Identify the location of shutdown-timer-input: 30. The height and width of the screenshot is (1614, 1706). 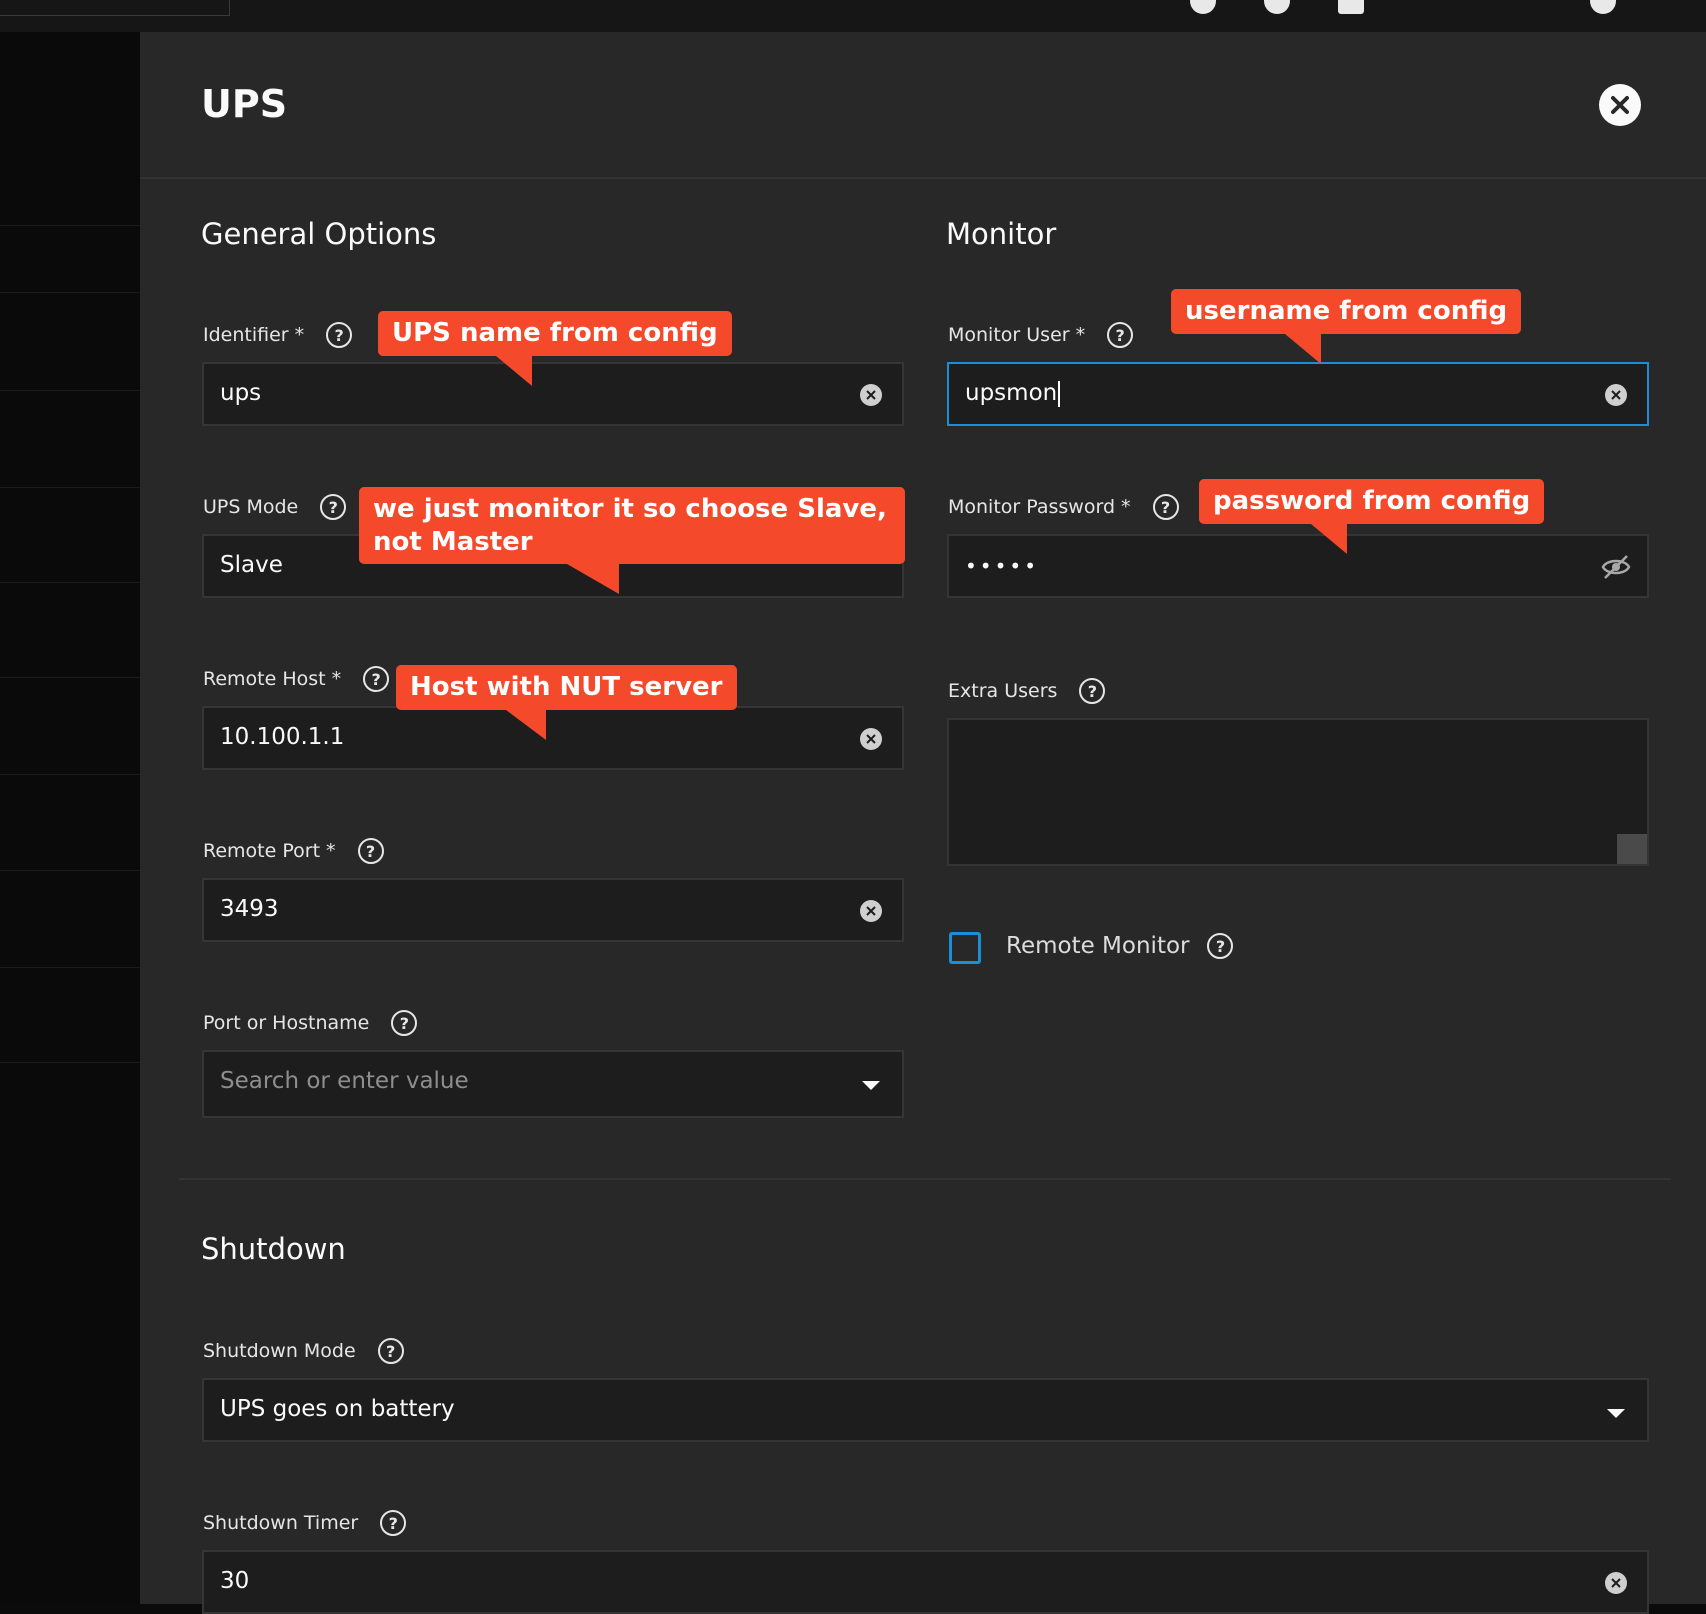
(925, 1582).